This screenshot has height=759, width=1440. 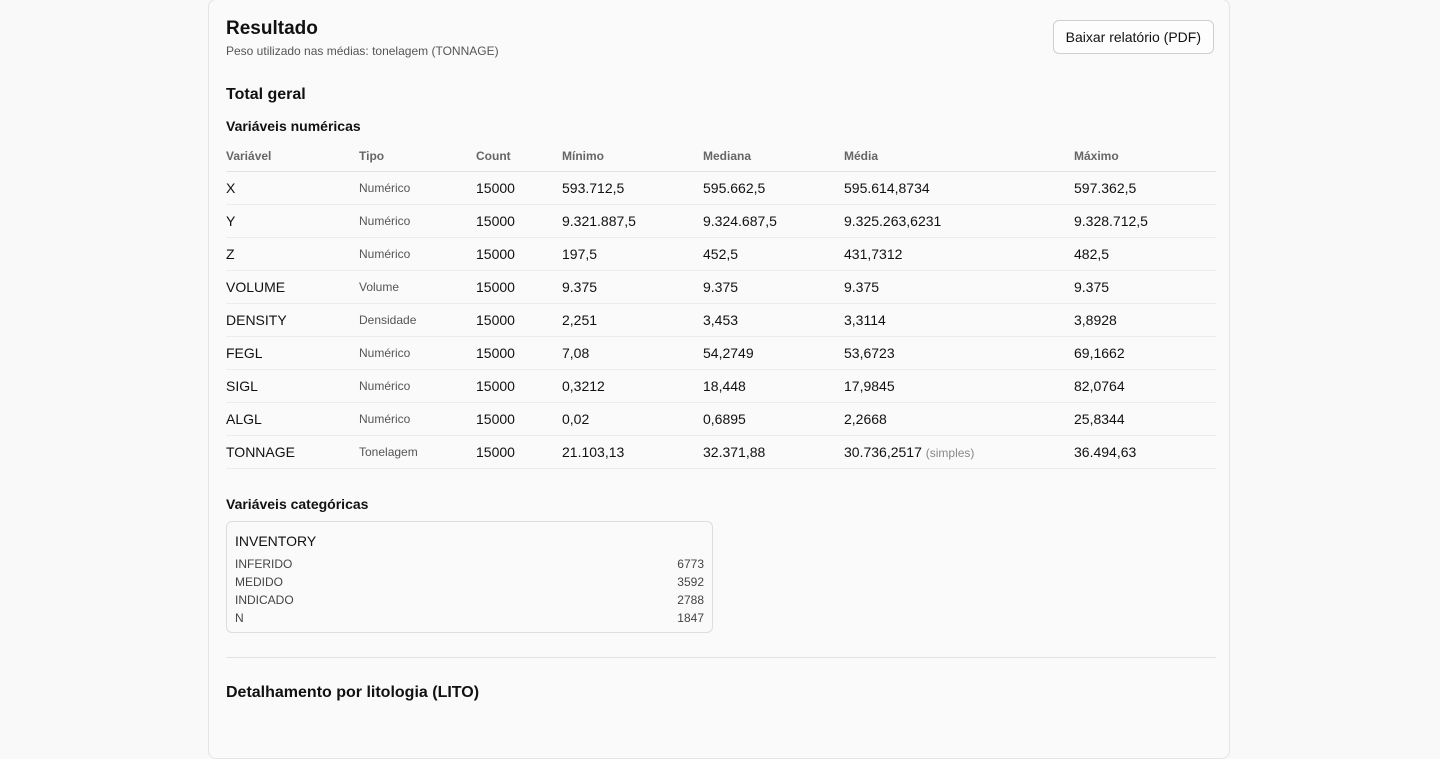 What do you see at coordinates (417, 320) in the screenshot?
I see `cell-type: Densidade` at bounding box center [417, 320].